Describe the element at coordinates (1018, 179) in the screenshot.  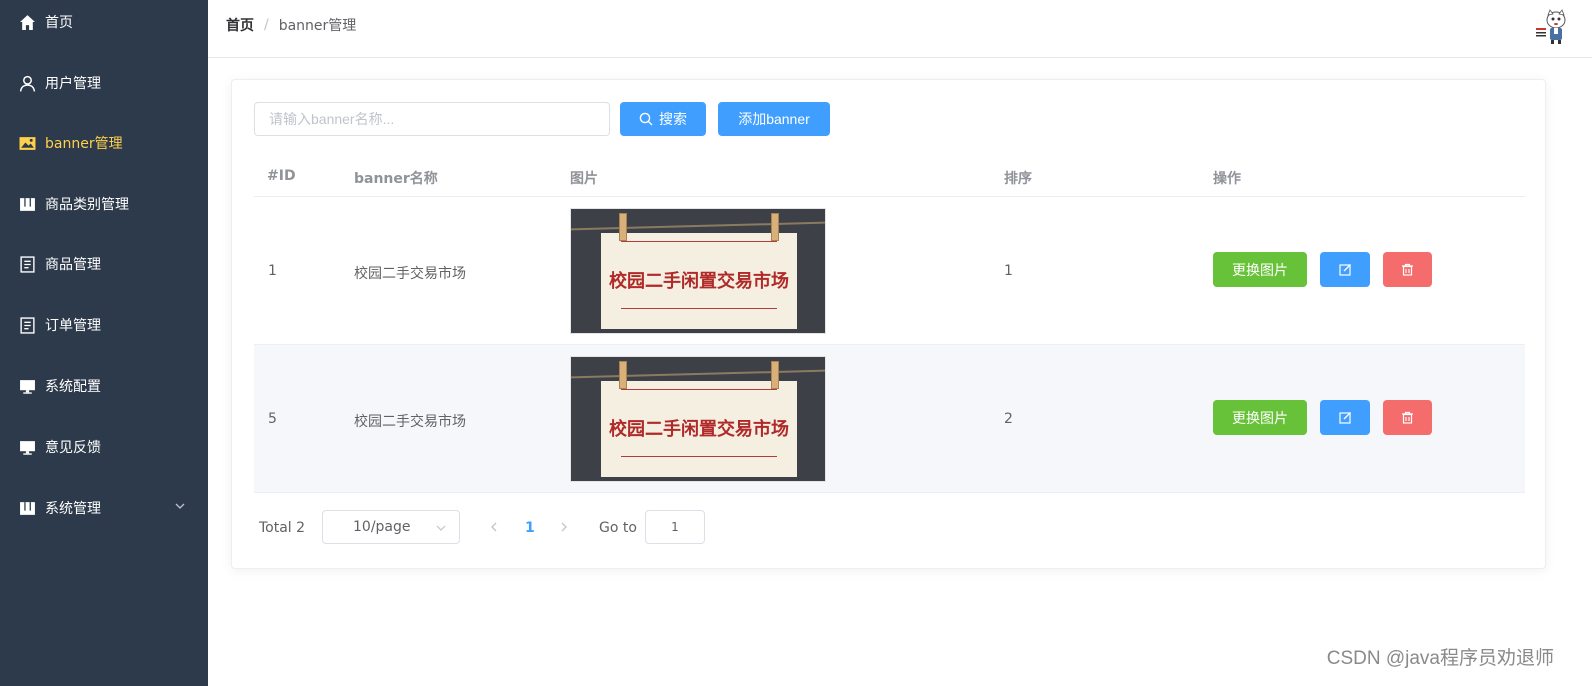
I see `column-header-sort: 排序` at that location.